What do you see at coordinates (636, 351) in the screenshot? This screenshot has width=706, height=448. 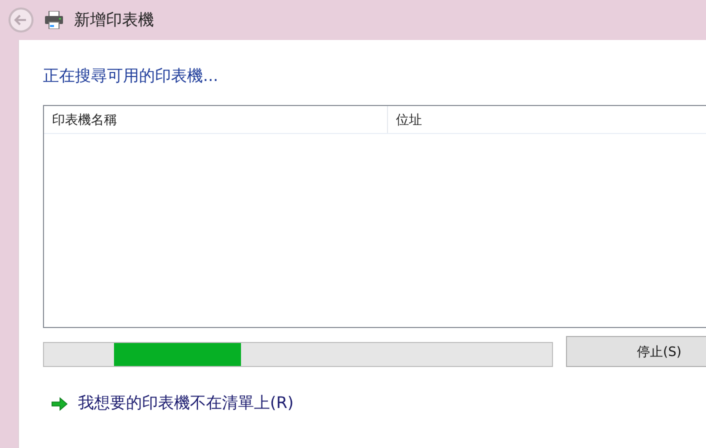 I see `stop-button: 停止(S)` at bounding box center [636, 351].